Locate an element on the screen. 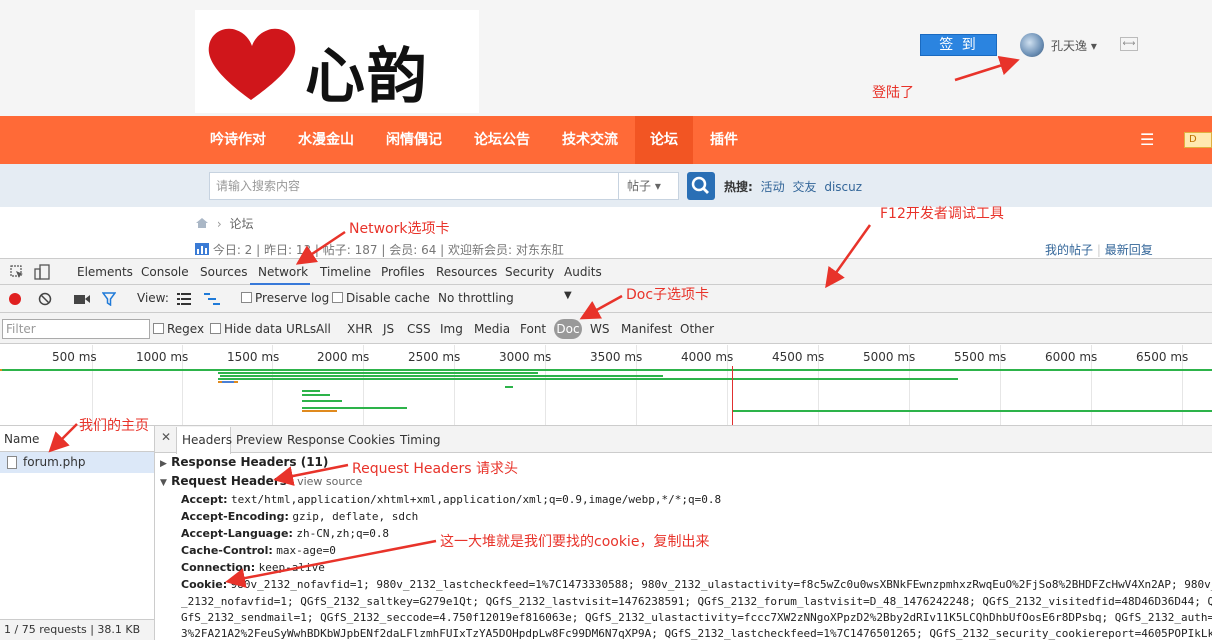 Image resolution: width=1212 pixels, height=640 pixels. annotation-logged-in: 登陆了 is located at coordinates (893, 93).